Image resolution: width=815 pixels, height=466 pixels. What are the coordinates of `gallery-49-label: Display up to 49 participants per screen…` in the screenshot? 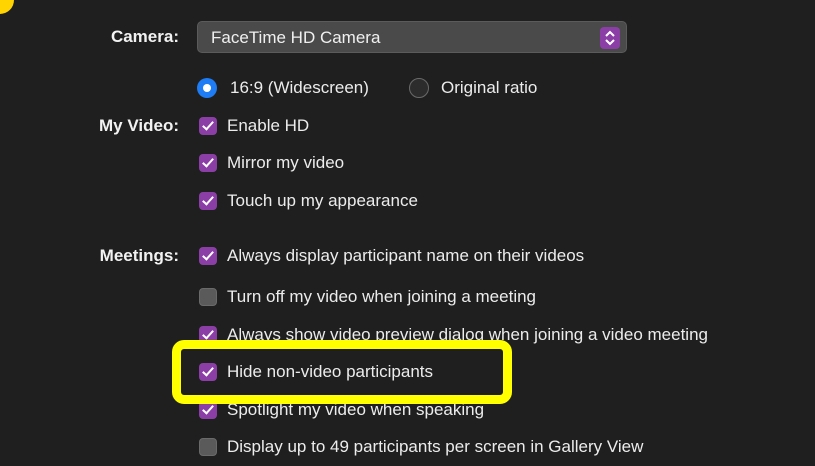 It's located at (435, 447).